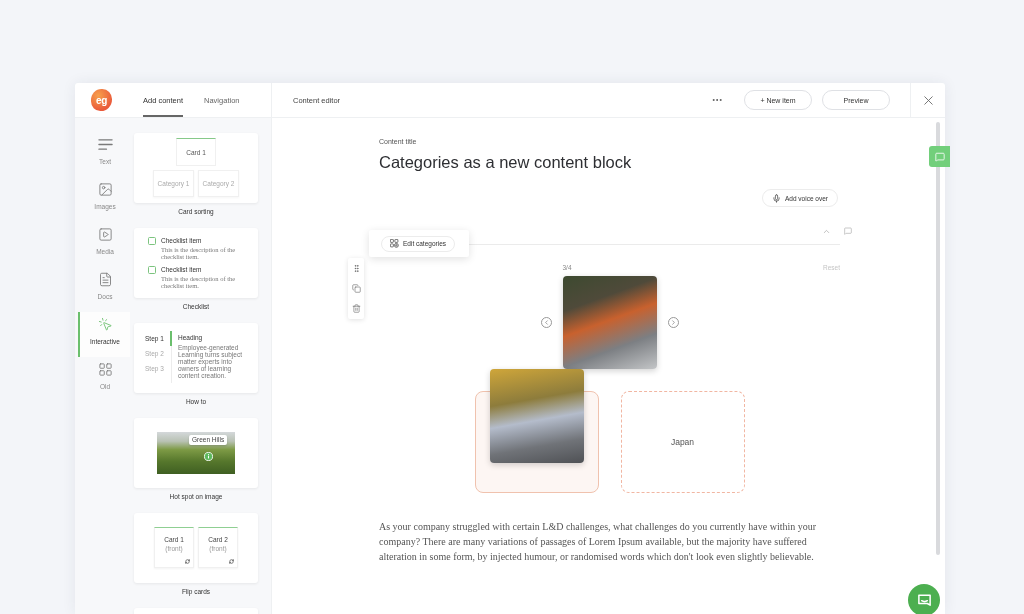 The image size is (1024, 614). What do you see at coordinates (848, 231) in the screenshot?
I see `comment-icon` at bounding box center [848, 231].